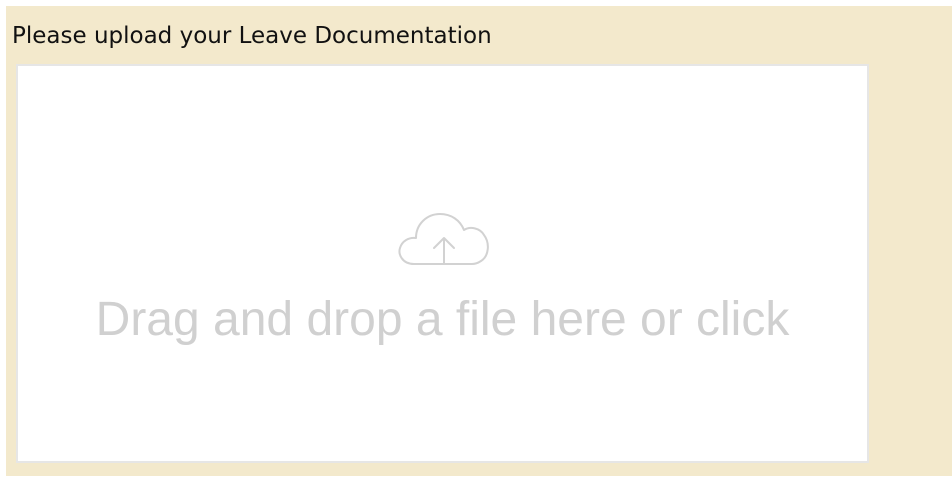 This screenshot has width=952, height=487. What do you see at coordinates (442, 319) in the screenshot?
I see `dropzone-text: Drag and drop a file here or click` at bounding box center [442, 319].